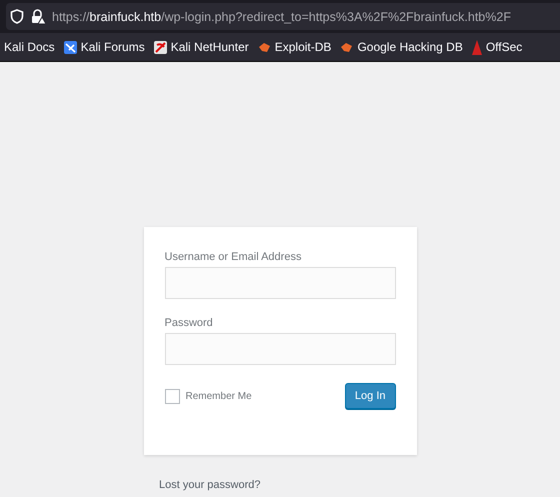 The width and height of the screenshot is (560, 497). What do you see at coordinates (17, 16) in the screenshot?
I see `shield-icon` at bounding box center [17, 16].